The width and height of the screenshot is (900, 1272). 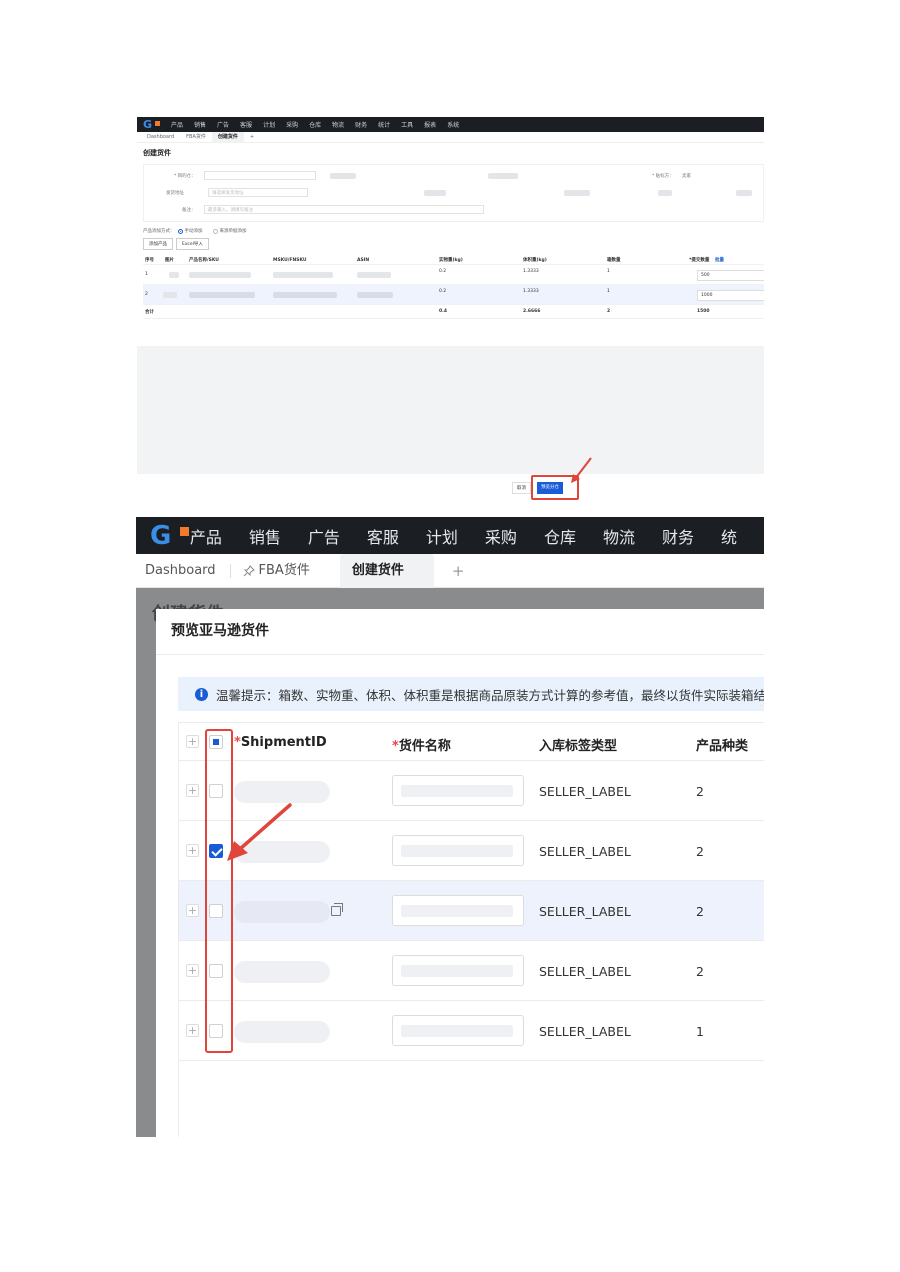 What do you see at coordinates (252, 137) in the screenshot?
I see `tab-add-button: +` at bounding box center [252, 137].